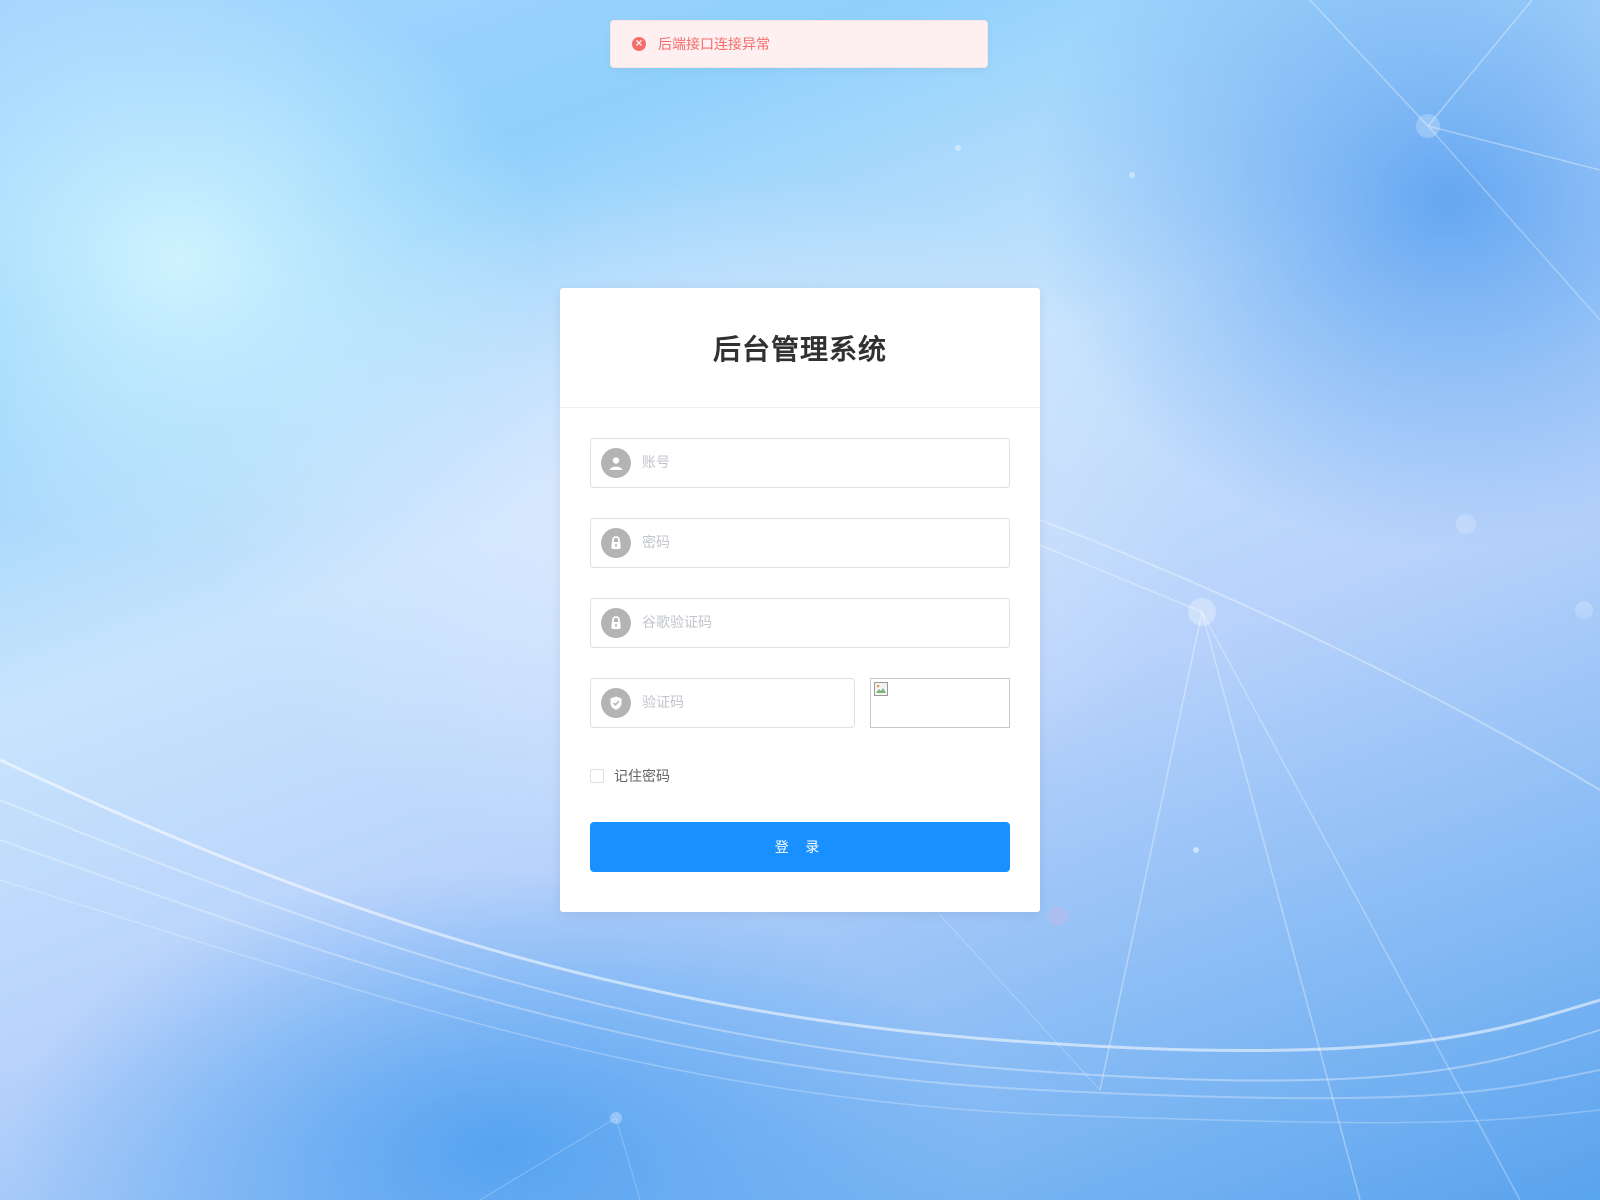 Image resolution: width=1600 pixels, height=1200 pixels. I want to click on username-field, so click(800, 463).